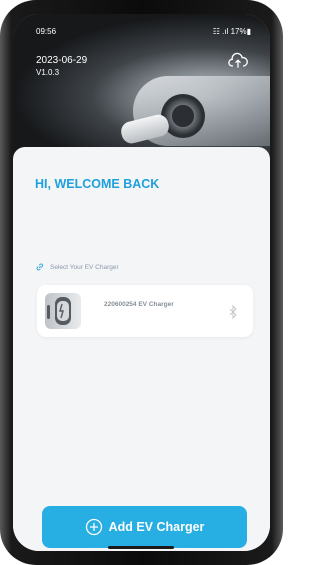  What do you see at coordinates (93, 527) in the screenshot?
I see `add-circle-icon` at bounding box center [93, 527].